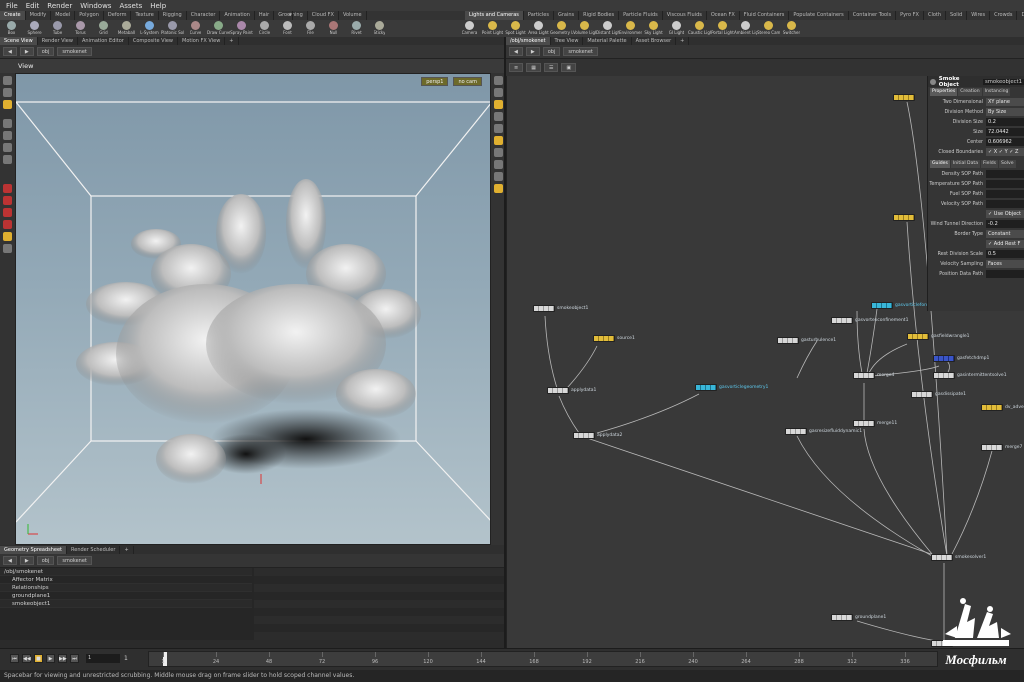  Describe the element at coordinates (1005, 214) in the screenshot. I see `param-menu: ✓ Use Object` at that location.